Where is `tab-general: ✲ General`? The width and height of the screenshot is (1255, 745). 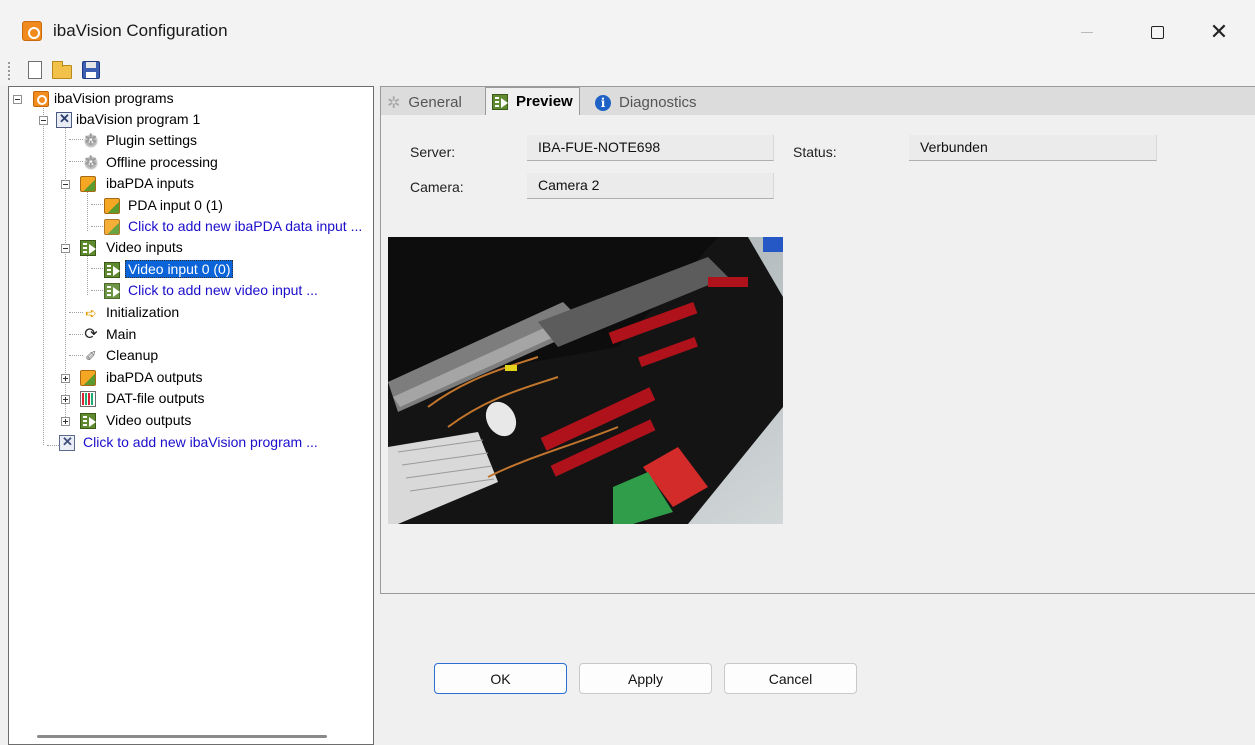
tab-general: ✲ General is located at coordinates (424, 102).